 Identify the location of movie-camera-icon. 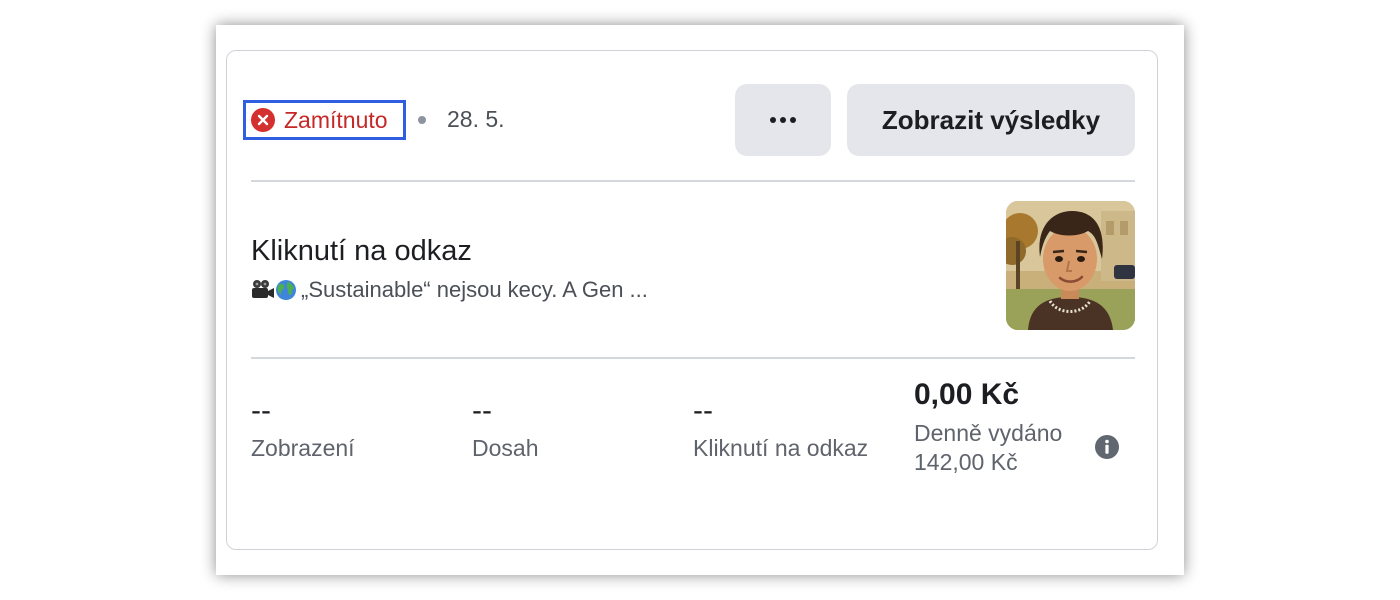
(263, 289).